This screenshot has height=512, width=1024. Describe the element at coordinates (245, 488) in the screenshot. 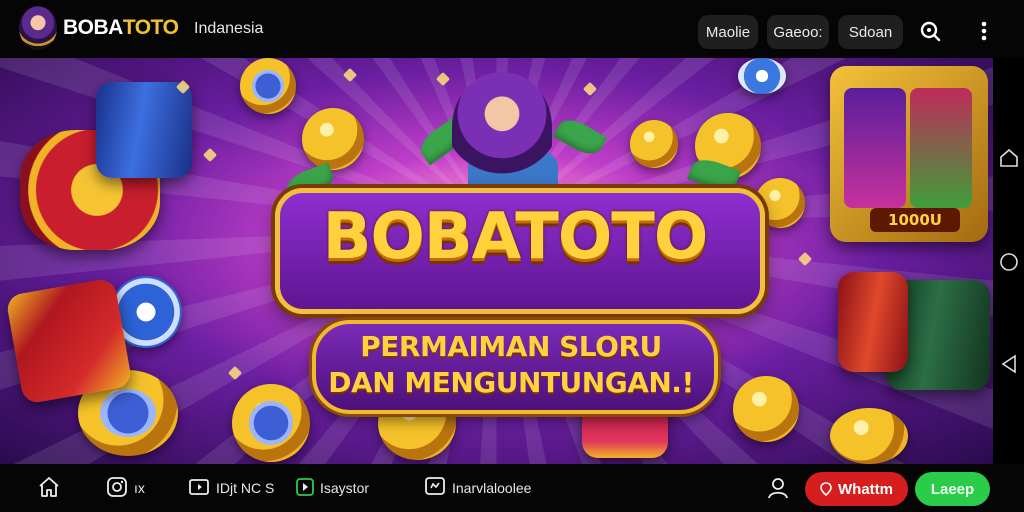

I see `nav-video-label: IDjt NC S` at that location.